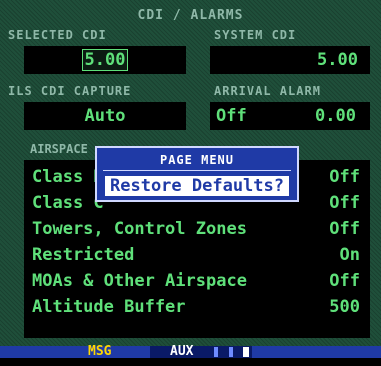 This screenshot has height=366, width=381. What do you see at coordinates (349, 255) in the screenshot?
I see `airspace-row-value: On` at bounding box center [349, 255].